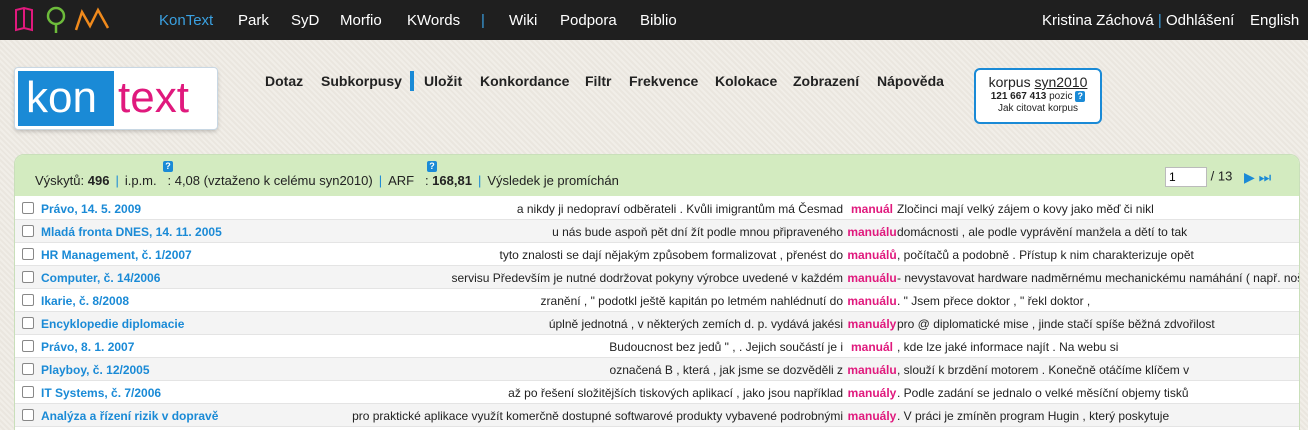 This screenshot has height=430, width=1308. Describe the element at coordinates (361, 81) in the screenshot. I see `menu-subkorpusy: Subkorpusy` at that location.